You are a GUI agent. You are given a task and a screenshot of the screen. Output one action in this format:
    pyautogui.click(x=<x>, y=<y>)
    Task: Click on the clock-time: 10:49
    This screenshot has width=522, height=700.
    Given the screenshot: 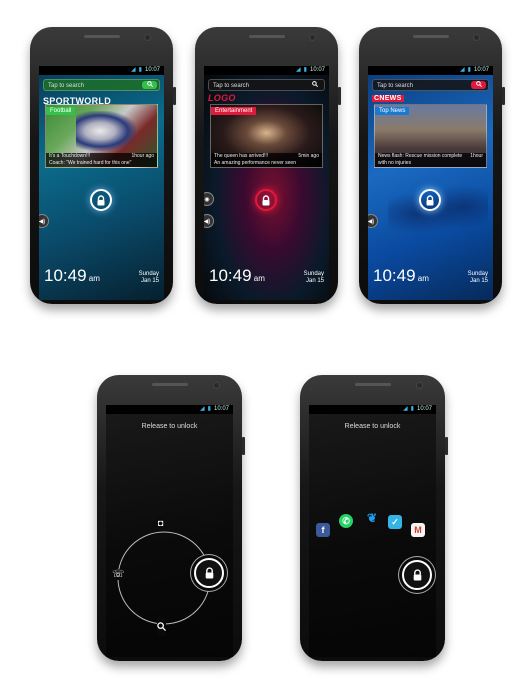 What is the action you would take?
    pyautogui.click(x=230, y=275)
    